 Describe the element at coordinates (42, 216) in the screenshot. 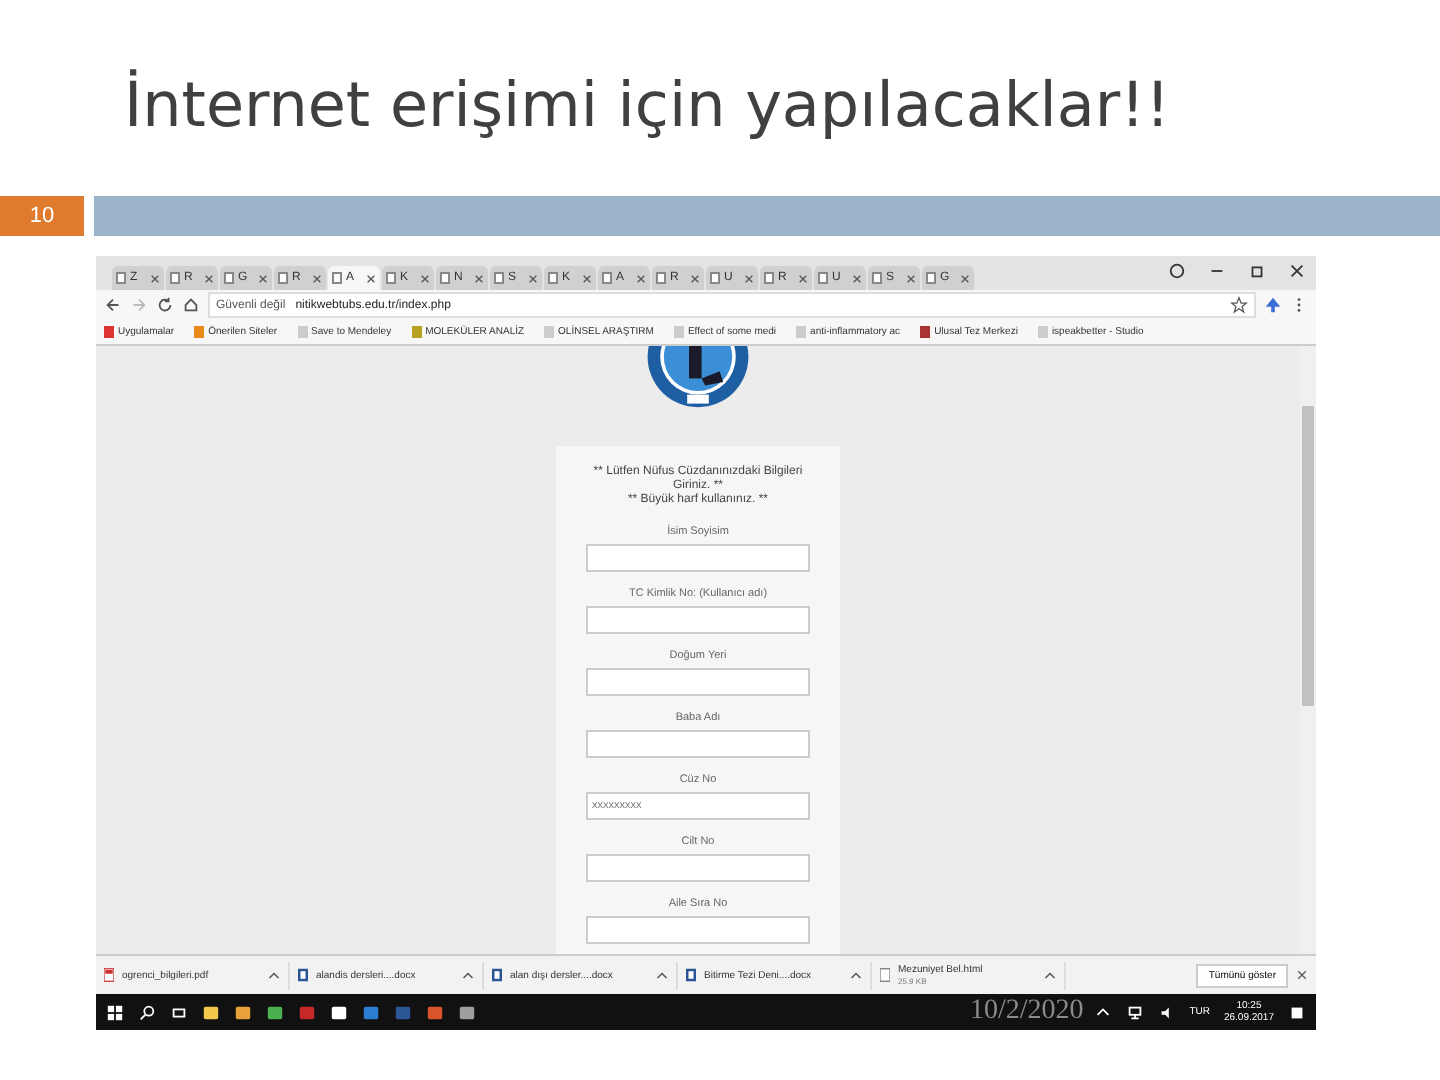

I see `slide-number: 10` at that location.